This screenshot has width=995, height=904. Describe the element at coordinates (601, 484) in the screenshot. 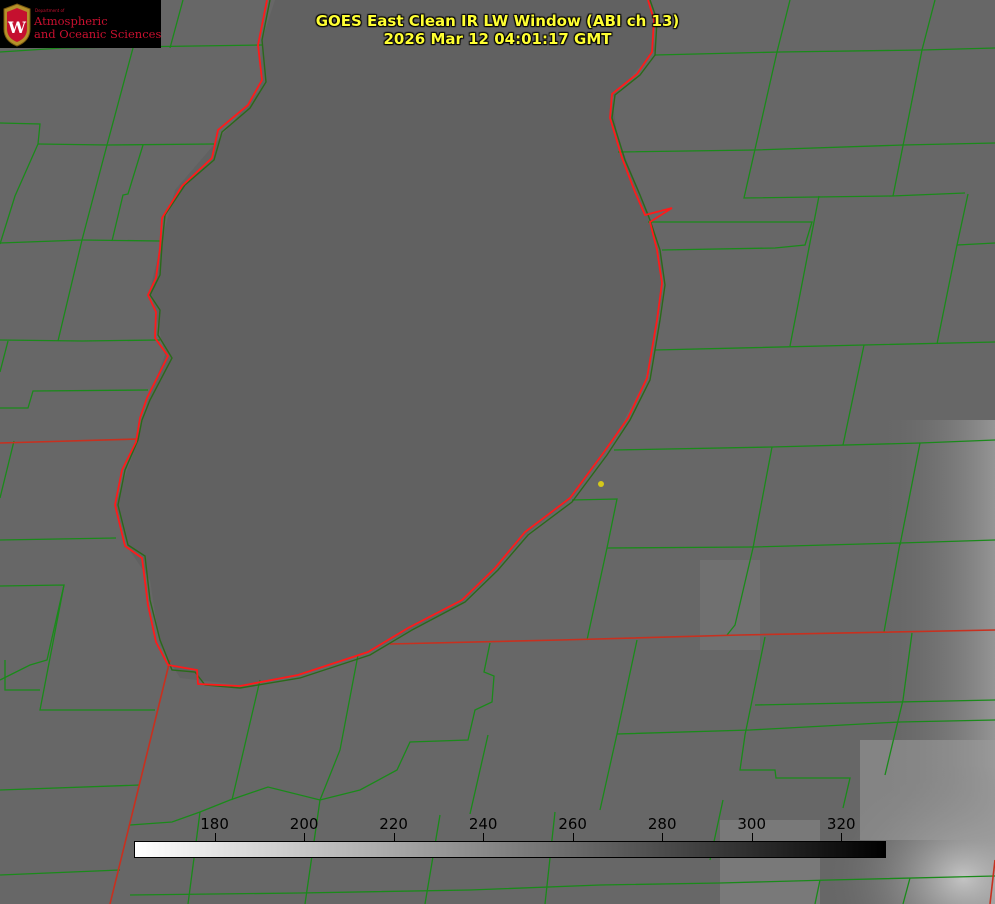

I see `city-marker` at that location.